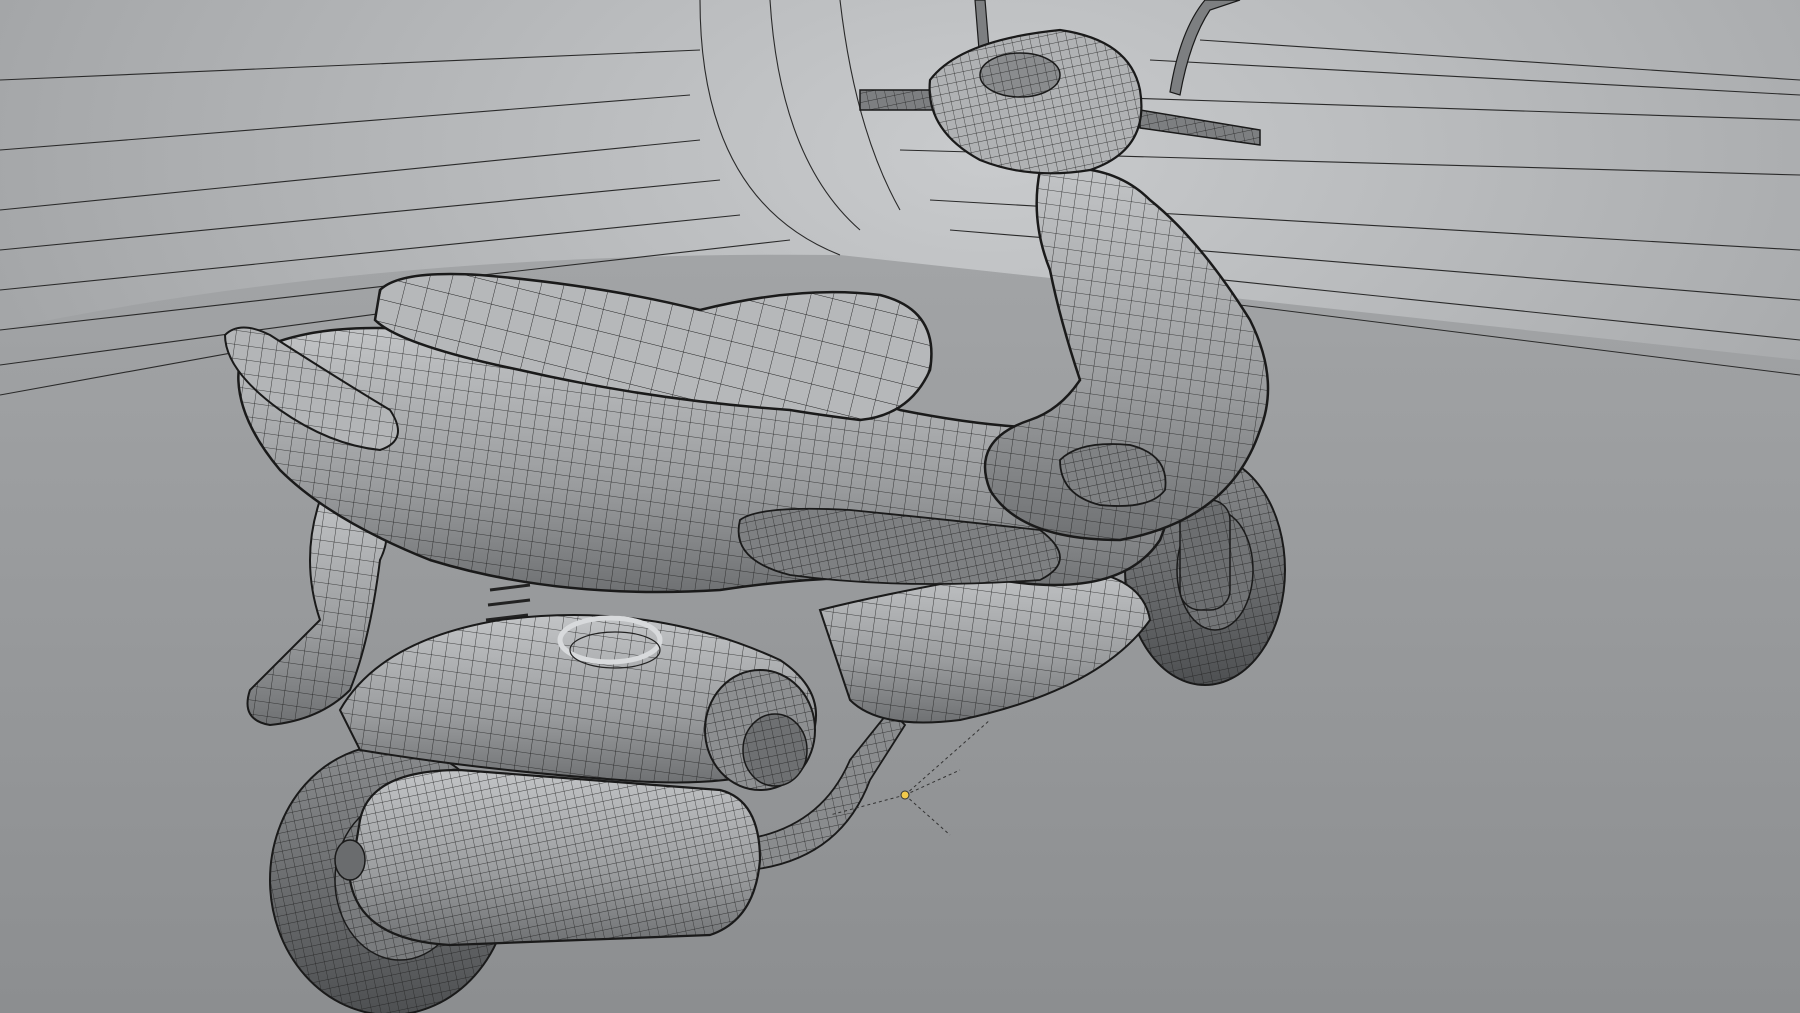 The height and width of the screenshot is (1013, 1800). Describe the element at coordinates (905, 795) in the screenshot. I see `pivot-point` at that location.